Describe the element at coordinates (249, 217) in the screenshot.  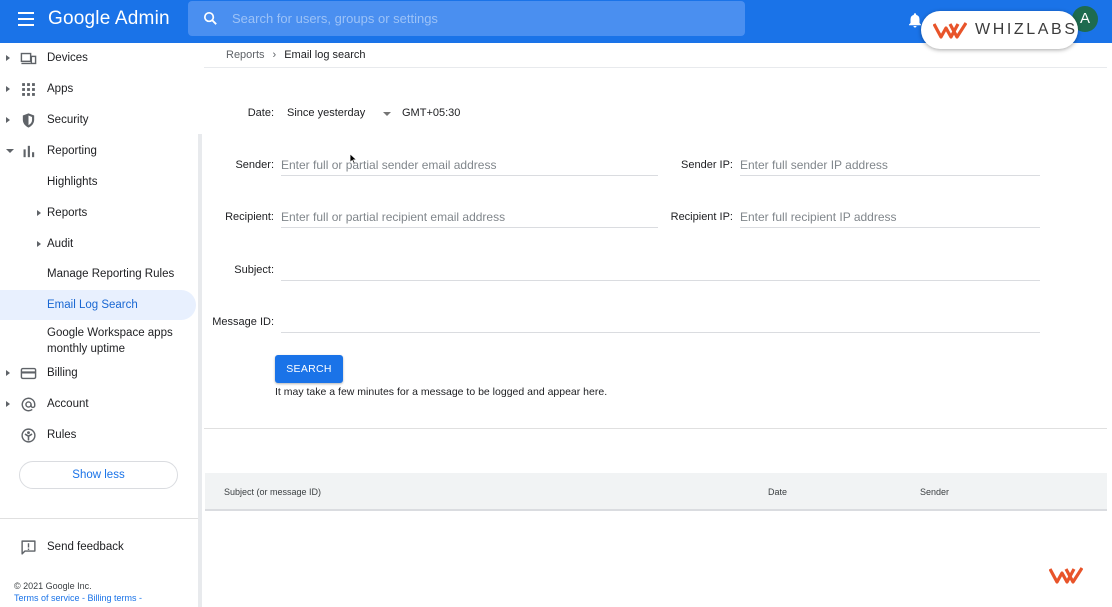
I see `recipient-label: Recipient:` at that location.